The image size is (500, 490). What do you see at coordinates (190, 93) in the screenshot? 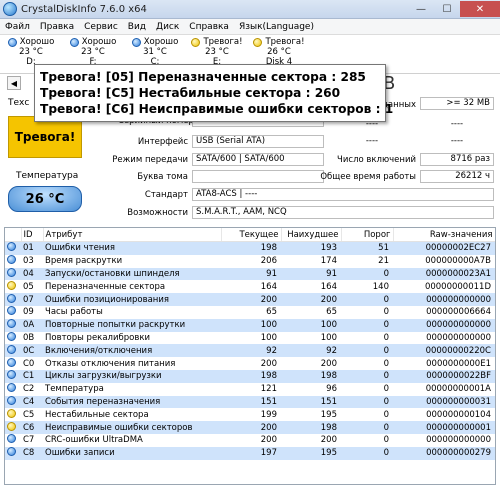
I see `tooltip-line: Тревога! [C5] Нестабильные сектора : 260` at bounding box center [190, 93].